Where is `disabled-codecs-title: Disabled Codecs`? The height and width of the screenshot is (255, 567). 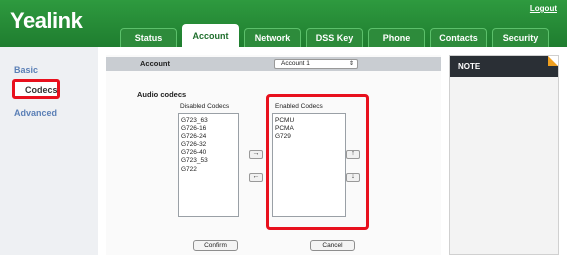 disabled-codecs-title: Disabled Codecs is located at coordinates (205, 106).